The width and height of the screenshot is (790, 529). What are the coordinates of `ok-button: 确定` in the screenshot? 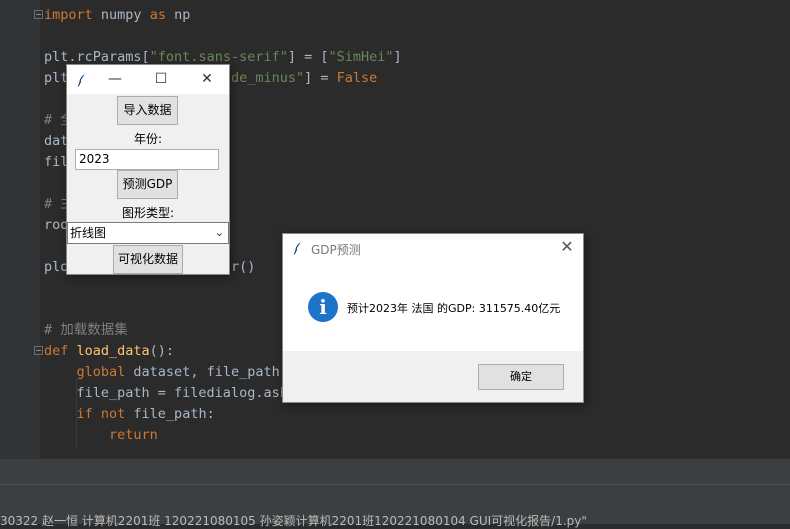 It's located at (521, 377).